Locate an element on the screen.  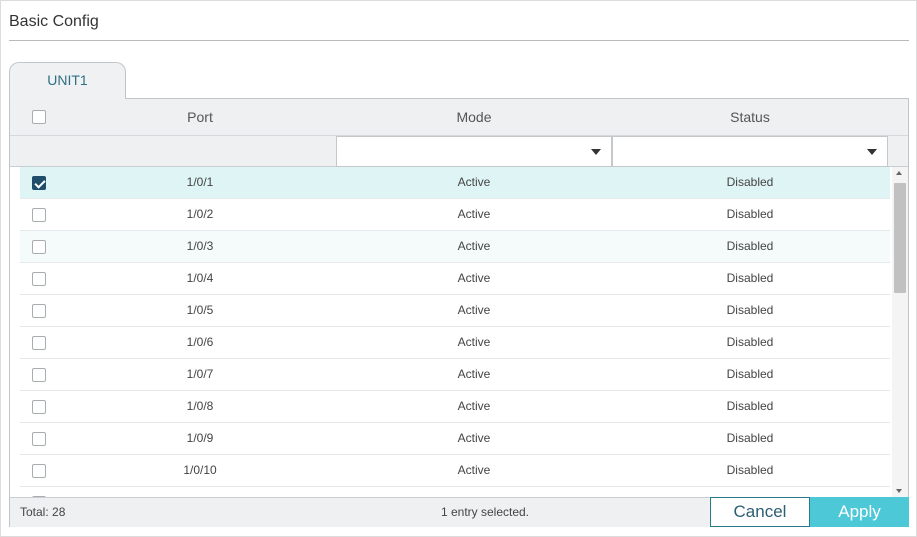
column-header-mode: Mode is located at coordinates (474, 117).